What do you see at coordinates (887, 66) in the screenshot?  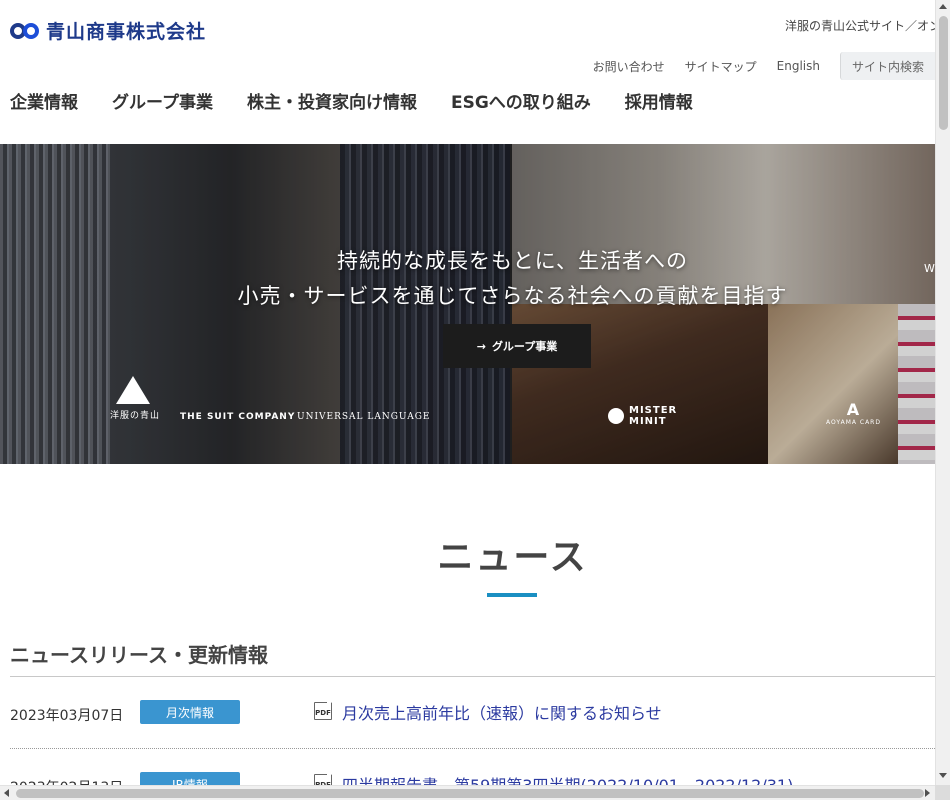 I see `site-search-input: サイト内検索` at bounding box center [887, 66].